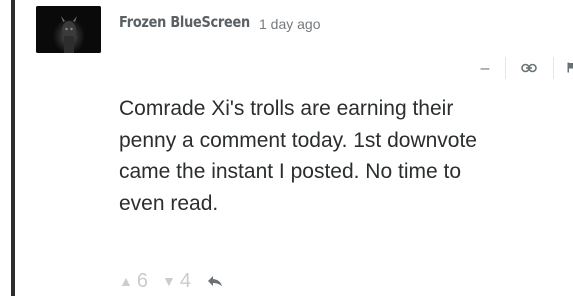 Image resolution: width=573 pixels, height=296 pixels. I want to click on upvote-button: ▲ 6, so click(133, 281).